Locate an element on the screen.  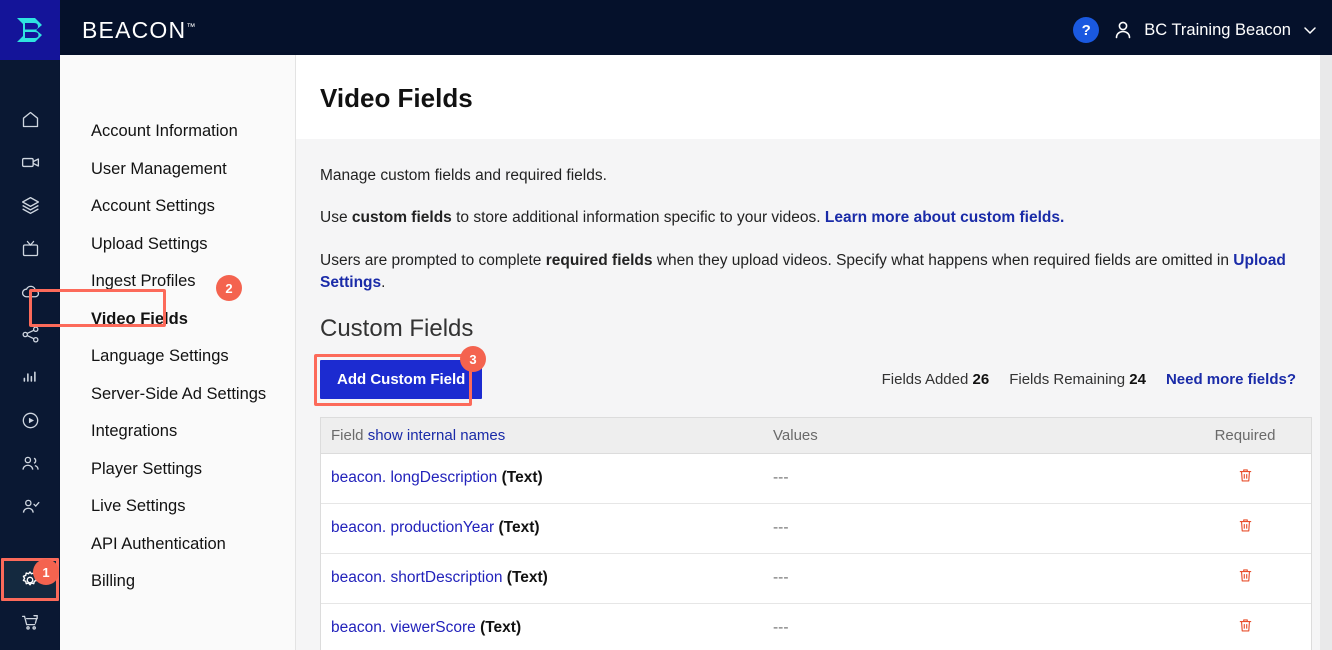
nav-item-api-authentication: API Authentication is located at coordinates (177, 545).